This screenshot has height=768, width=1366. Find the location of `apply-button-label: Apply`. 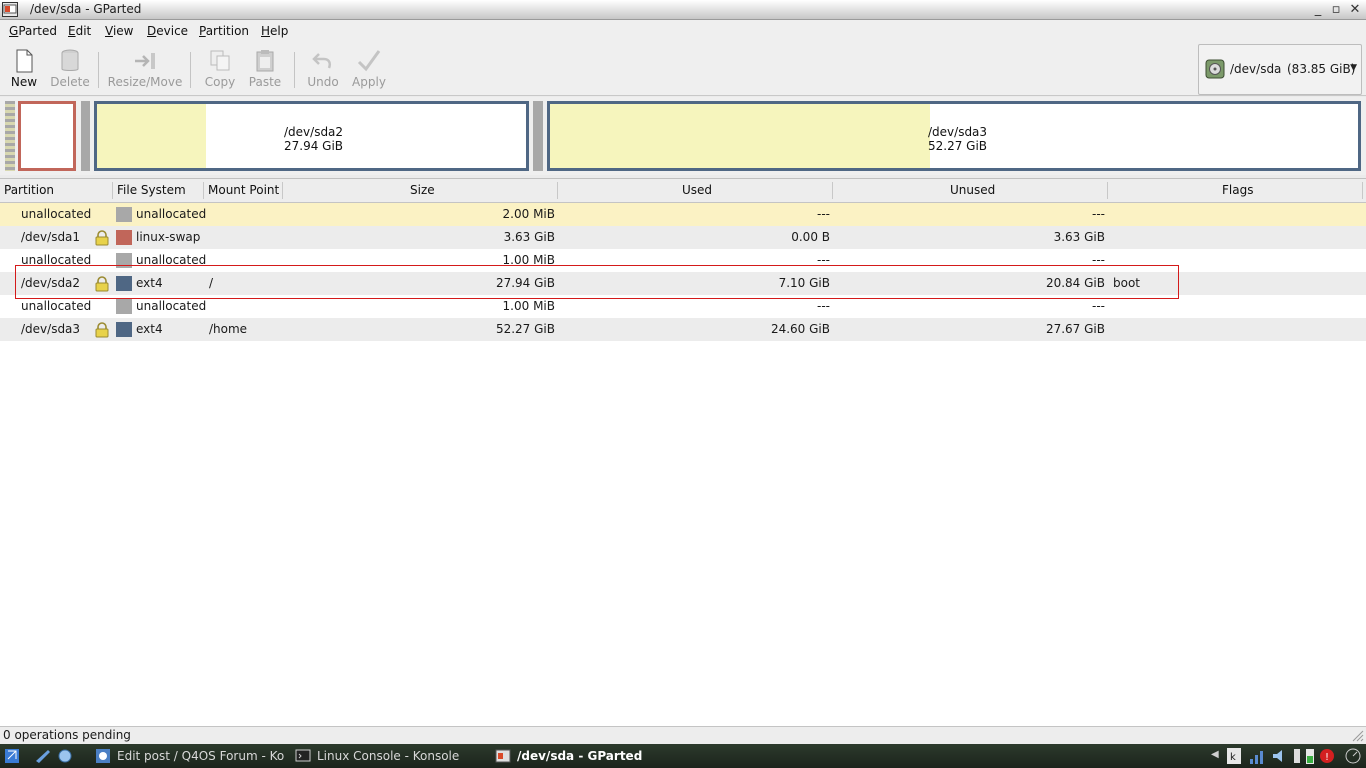

apply-button-label: Apply is located at coordinates (369, 82).